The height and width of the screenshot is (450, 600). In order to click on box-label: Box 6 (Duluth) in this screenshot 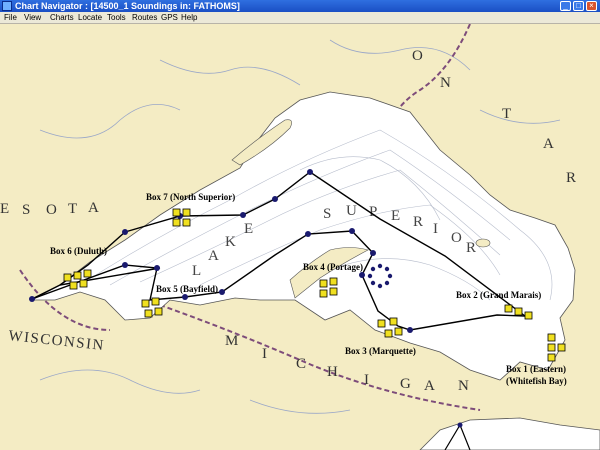, I will do `click(78, 251)`.